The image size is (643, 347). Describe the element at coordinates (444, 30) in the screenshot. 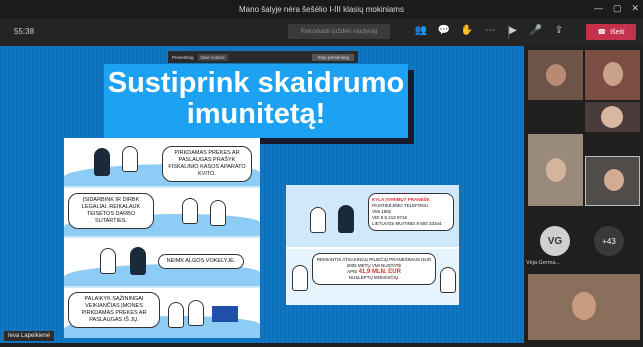

I see `chat-icon: 💬` at that location.